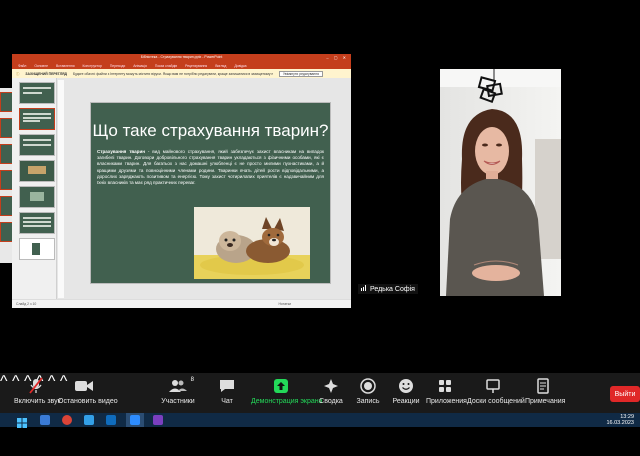  What do you see at coordinates (331, 401) in the screenshot?
I see `summary-label: Сводка` at bounding box center [331, 401].